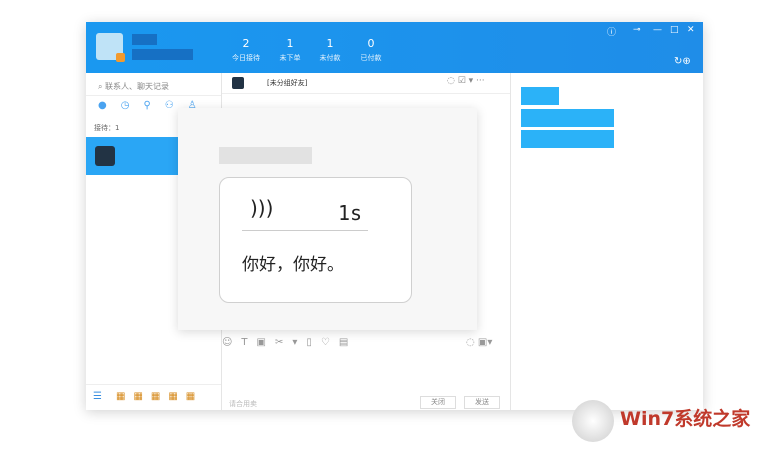 The image size is (770, 450). What do you see at coordinates (366, 83) in the screenshot?
I see `chat-header: [未分组好友] ◌ ☑ ▾ ···` at bounding box center [366, 83].